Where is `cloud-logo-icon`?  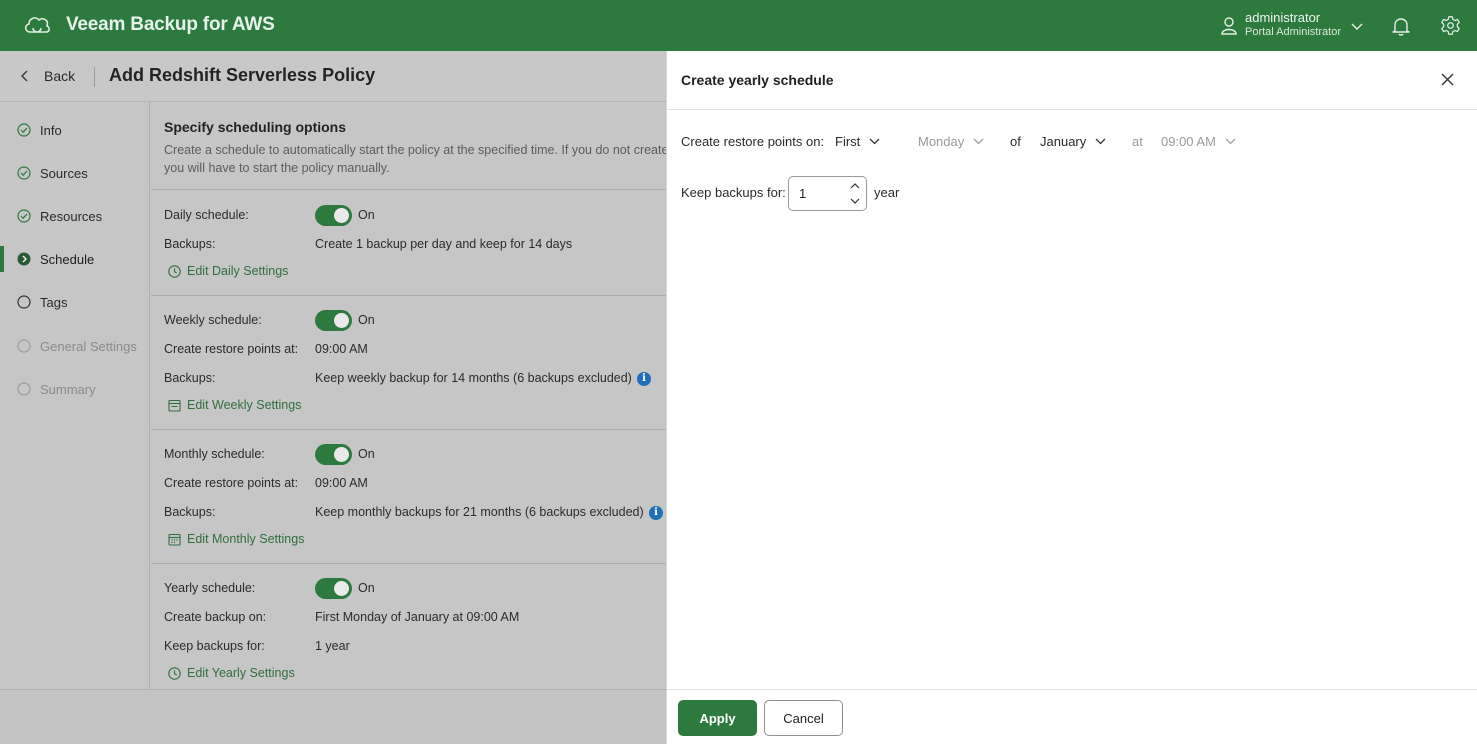 cloud-logo-icon is located at coordinates (37, 25).